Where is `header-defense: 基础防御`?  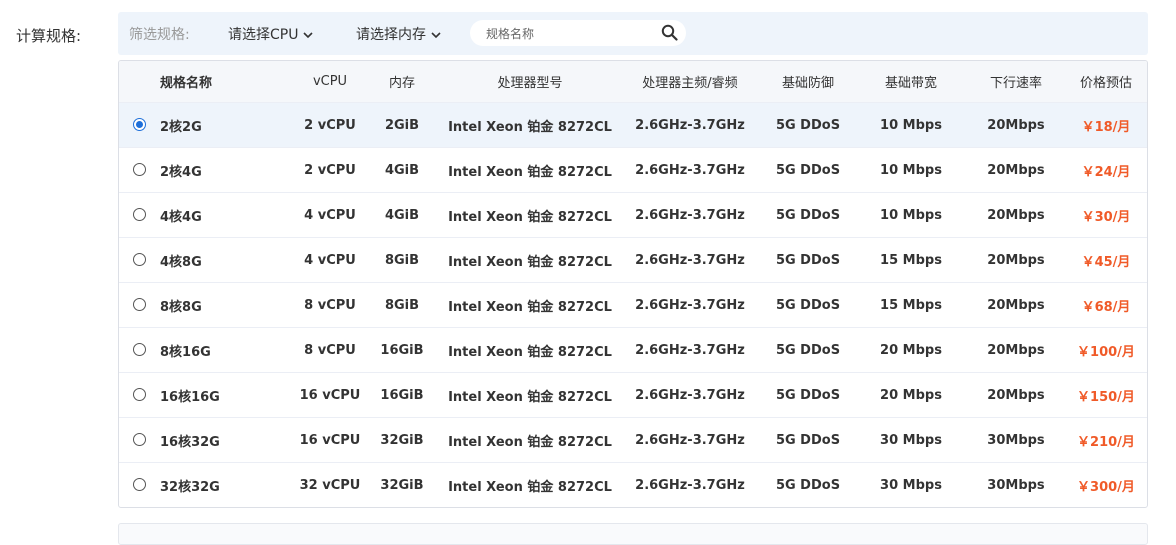 header-defense: 基础防御 is located at coordinates (807, 83).